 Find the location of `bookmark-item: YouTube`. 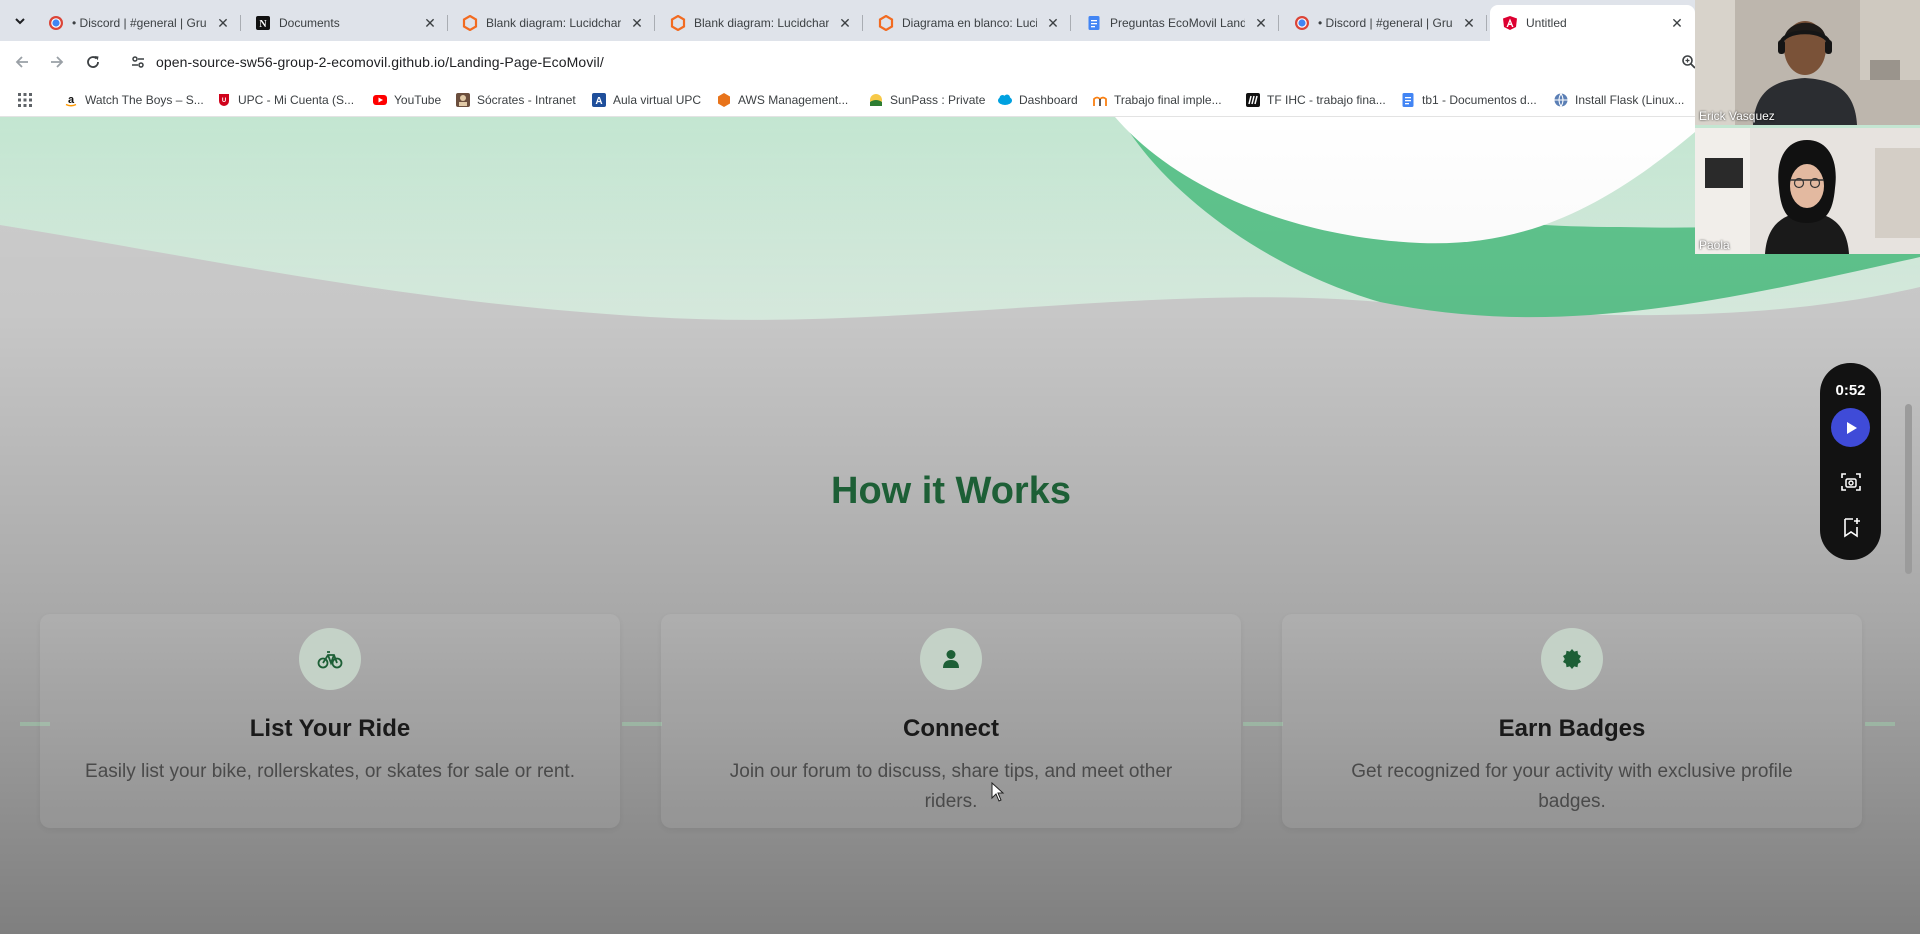

bookmark-item: YouTube is located at coordinates (406, 100).